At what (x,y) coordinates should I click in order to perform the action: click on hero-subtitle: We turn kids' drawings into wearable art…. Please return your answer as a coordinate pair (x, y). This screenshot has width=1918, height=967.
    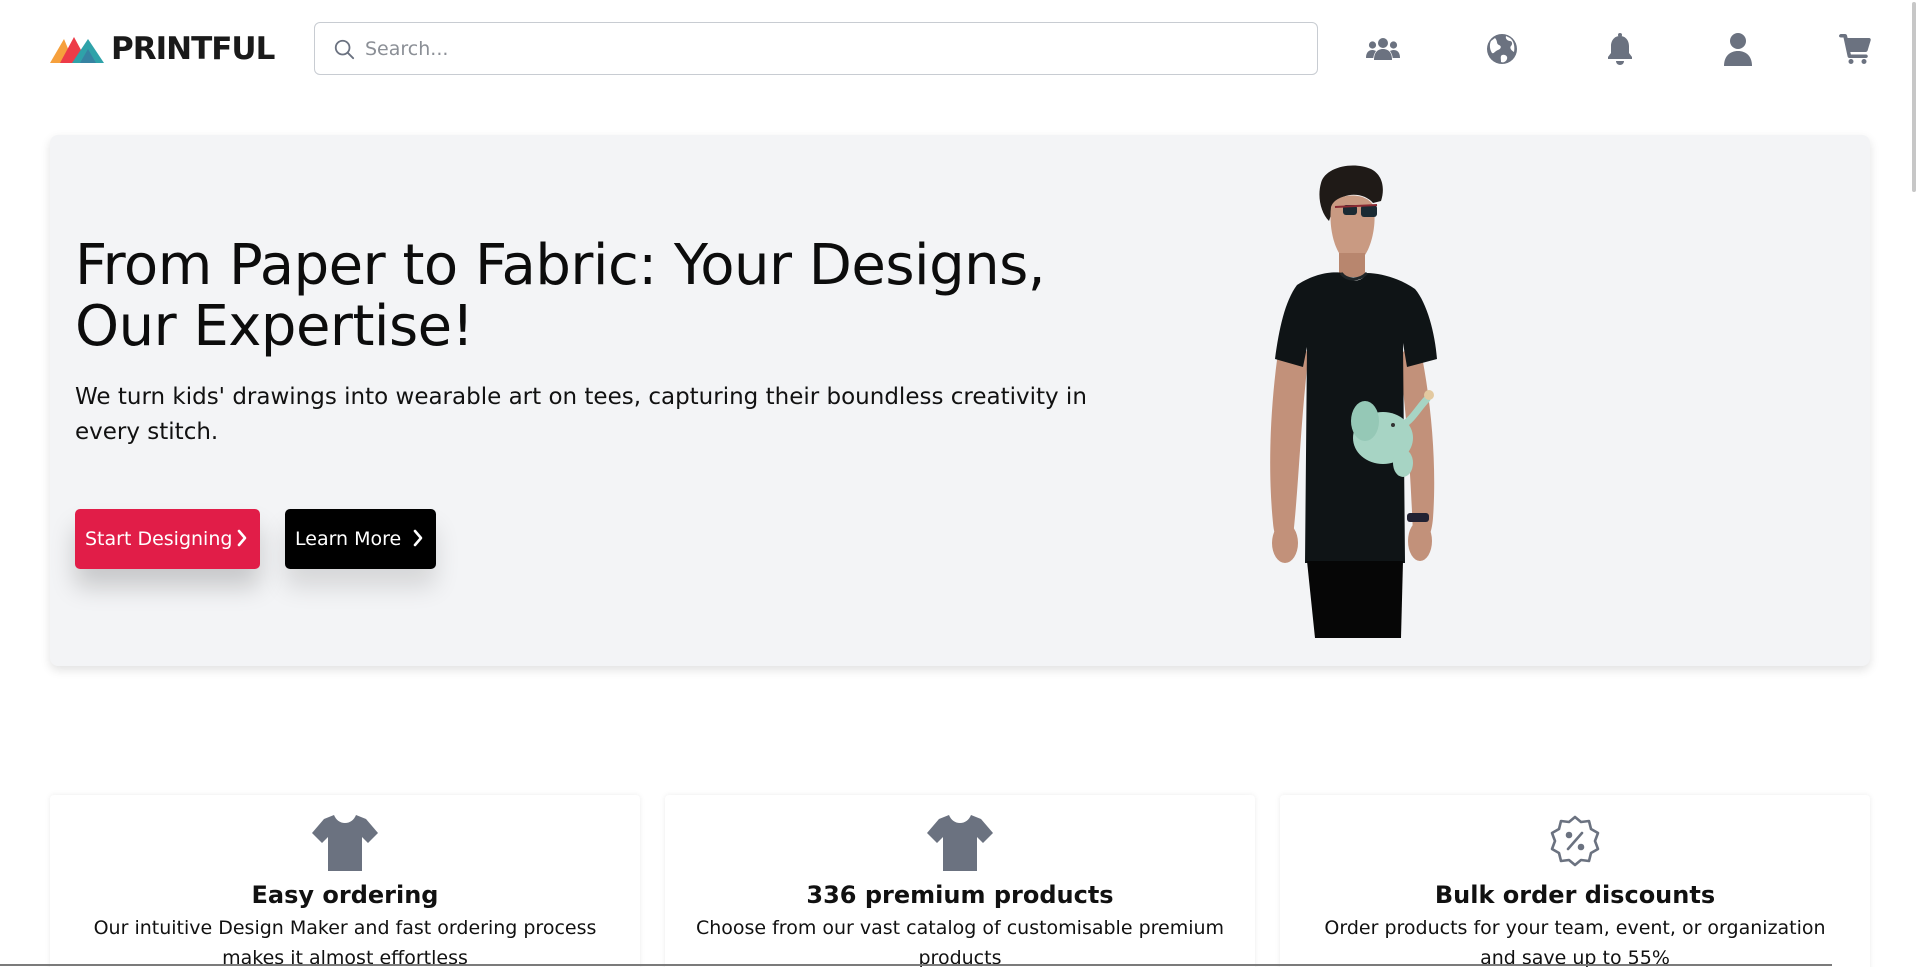
    Looking at the image, I should click on (581, 414).